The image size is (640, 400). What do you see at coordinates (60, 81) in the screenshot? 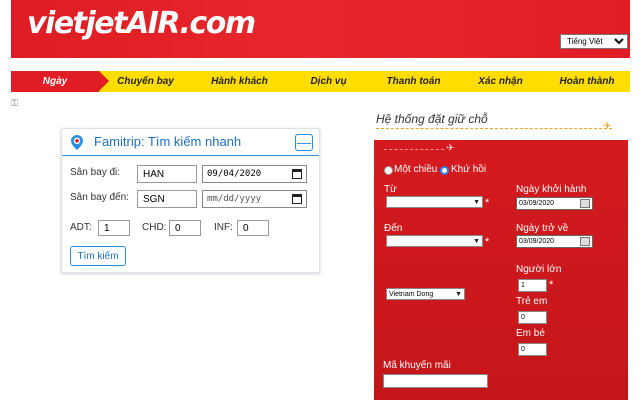
I see `step-date: Ngày` at bounding box center [60, 81].